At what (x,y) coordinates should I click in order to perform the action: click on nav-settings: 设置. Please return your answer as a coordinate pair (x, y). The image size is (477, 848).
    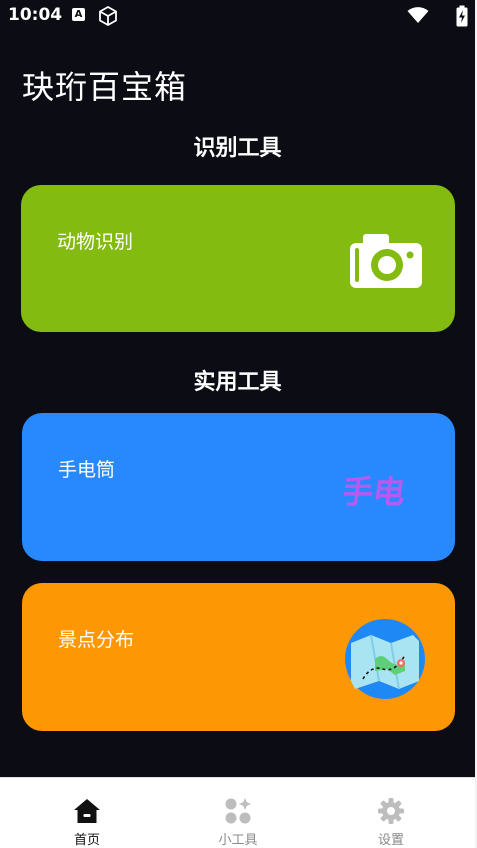
    Looking at the image, I should click on (391, 813).